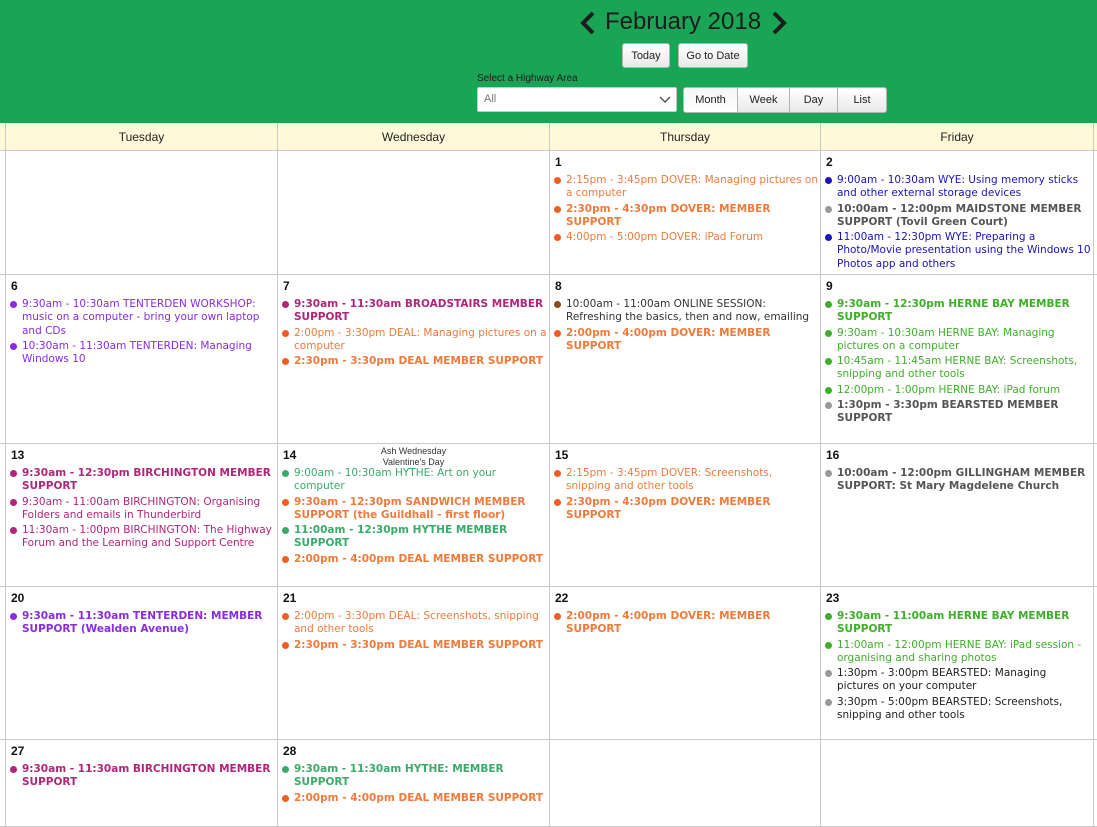  Describe the element at coordinates (889, 237) in the screenshot. I see `event-time: 11:00am - 12:30pm` at that location.